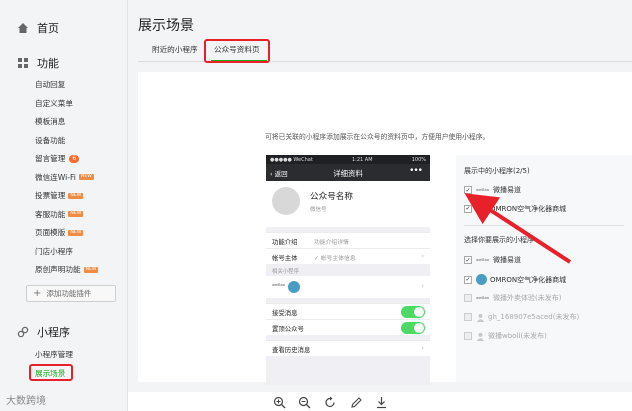  Describe the element at coordinates (518, 228) in the screenshot. I see `annotation-arrow-icon` at that location.